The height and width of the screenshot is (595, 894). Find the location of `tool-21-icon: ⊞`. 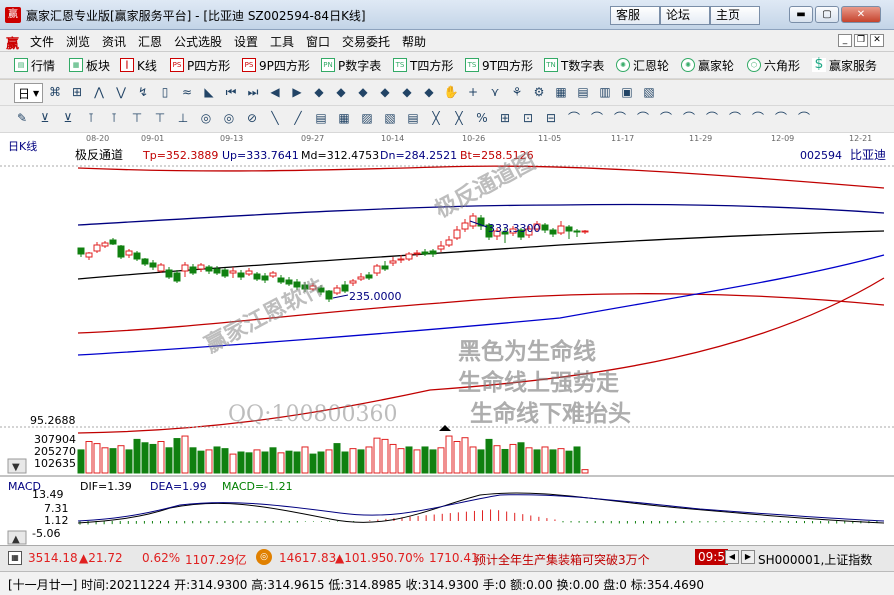

tool-21-icon: ⊞ is located at coordinates (505, 118).